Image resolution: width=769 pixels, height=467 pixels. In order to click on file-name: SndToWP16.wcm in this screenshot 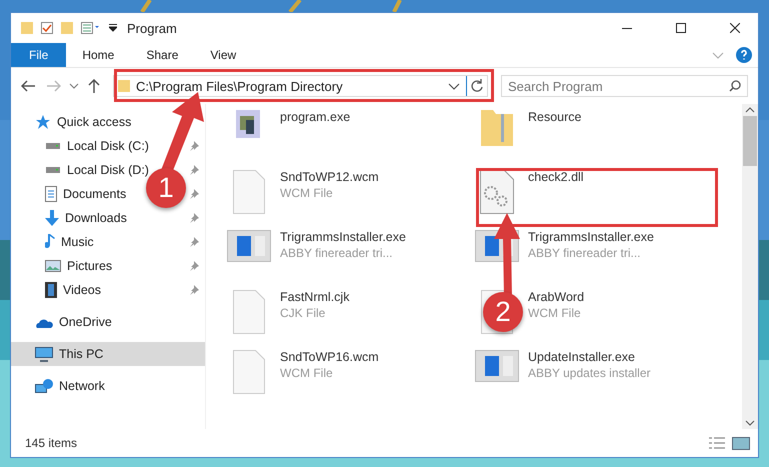, I will do `click(329, 357)`.